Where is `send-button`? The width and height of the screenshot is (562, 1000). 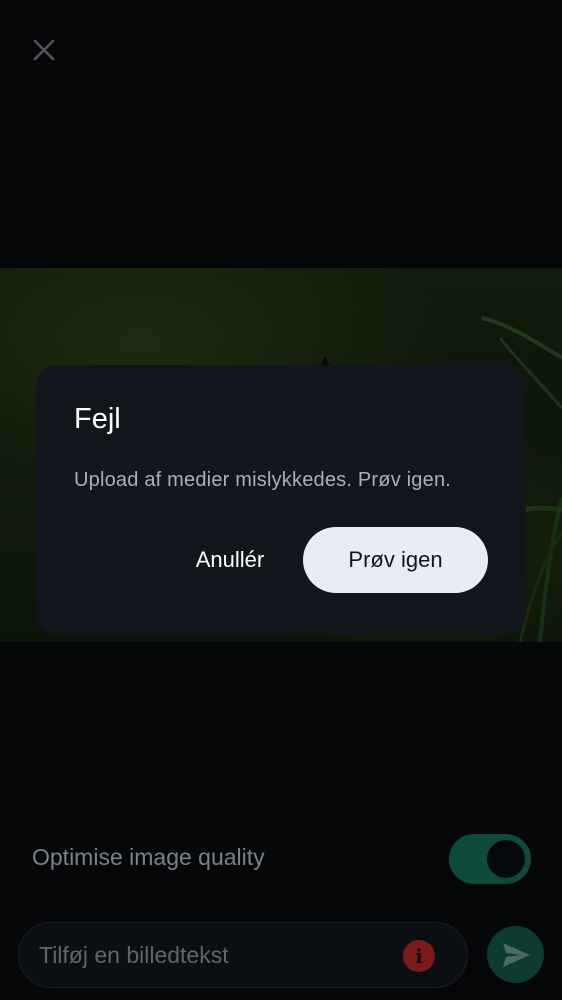
send-button is located at coordinates (515, 954).